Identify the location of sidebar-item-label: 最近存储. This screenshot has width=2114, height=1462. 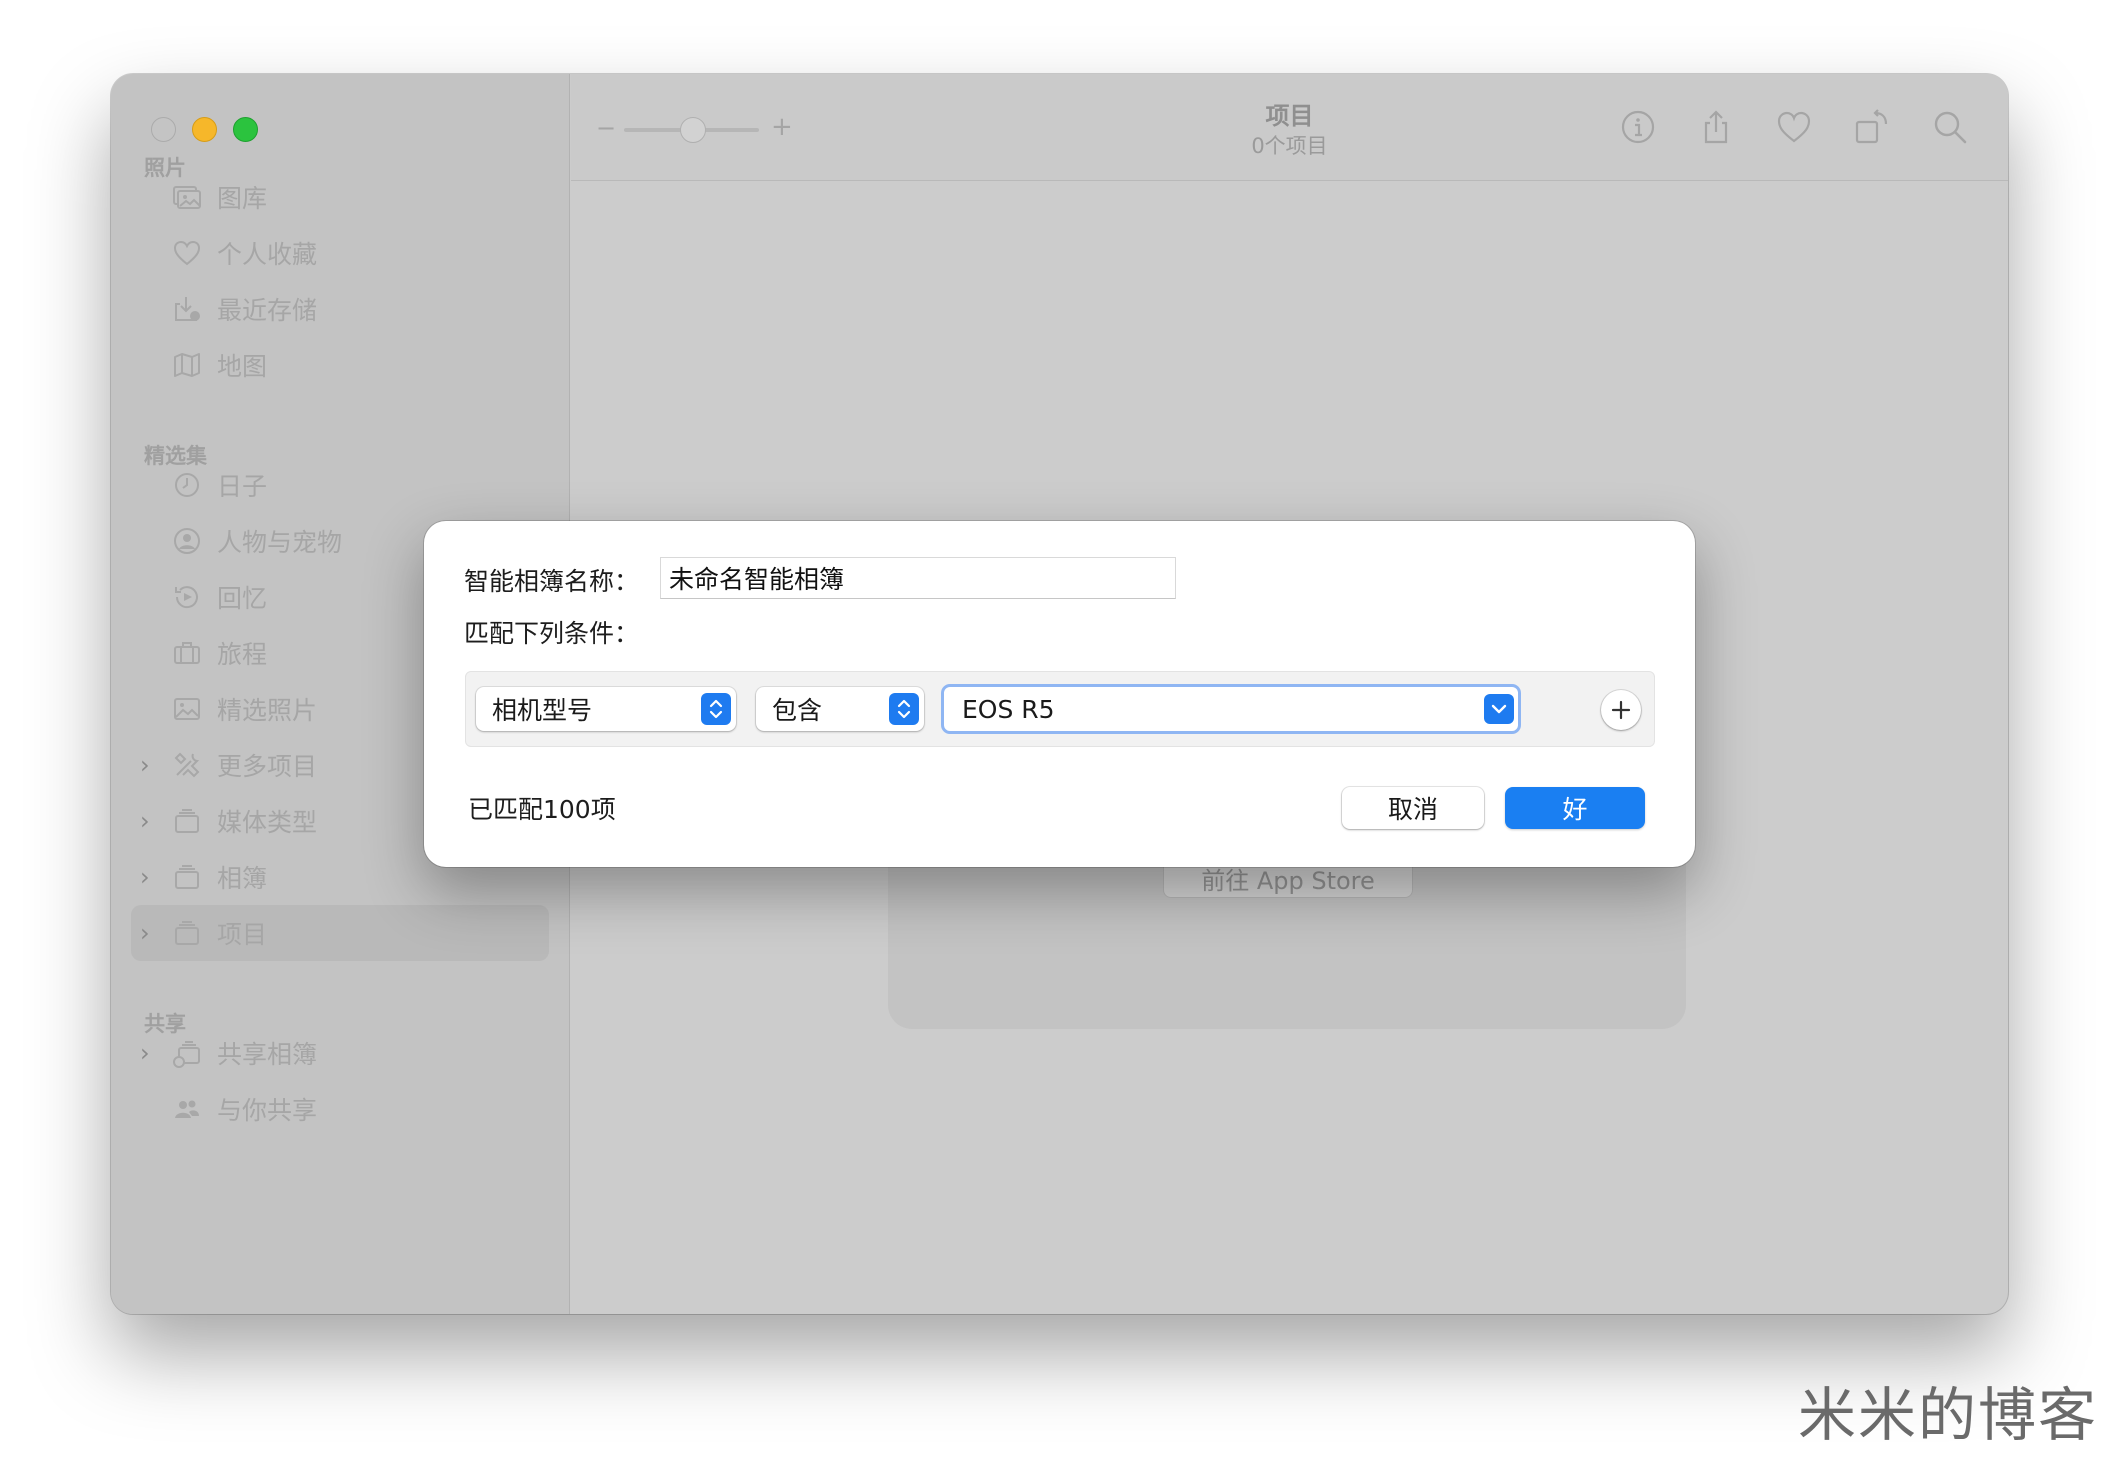
(267, 310).